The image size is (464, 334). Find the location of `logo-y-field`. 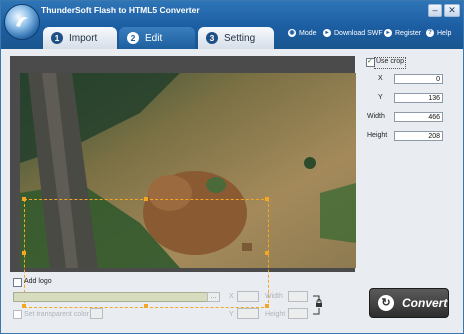

logo-y-field is located at coordinates (248, 313).